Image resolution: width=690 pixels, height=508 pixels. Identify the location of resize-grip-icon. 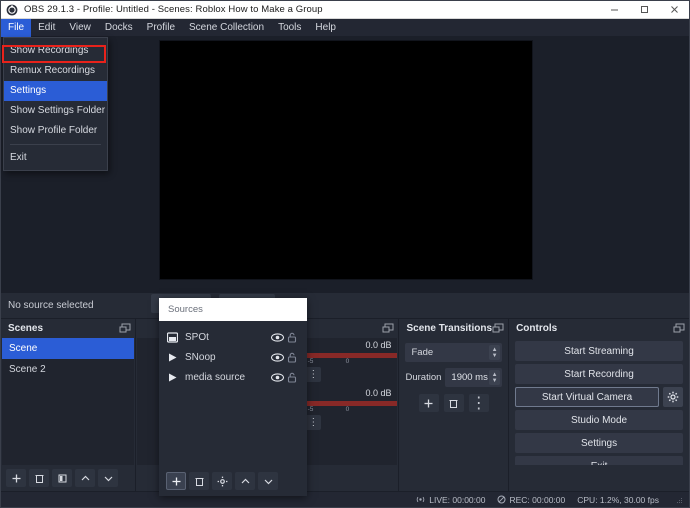
(679, 500).